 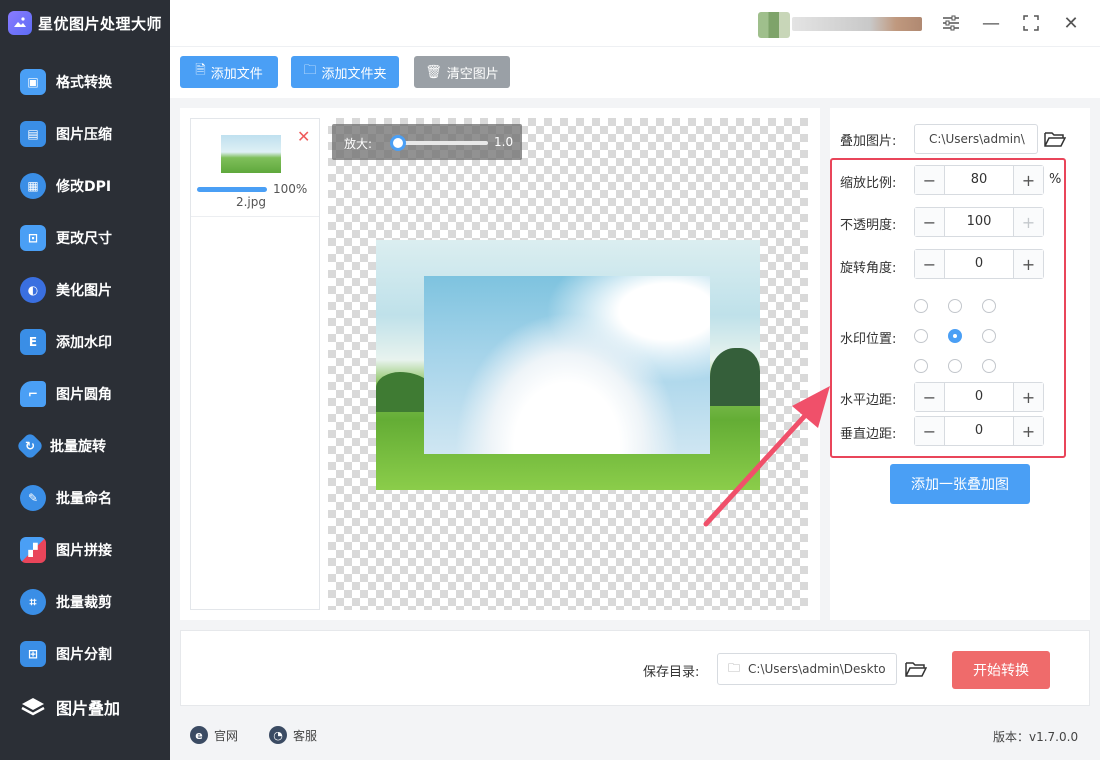 I want to click on app-logo-icon, so click(x=20, y=23).